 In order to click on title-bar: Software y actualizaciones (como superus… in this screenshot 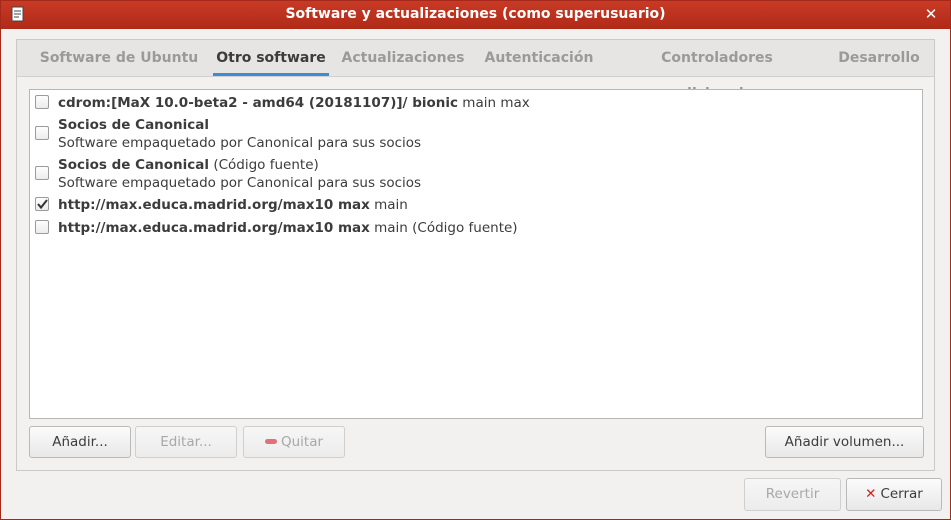, I will do `click(475, 15)`.